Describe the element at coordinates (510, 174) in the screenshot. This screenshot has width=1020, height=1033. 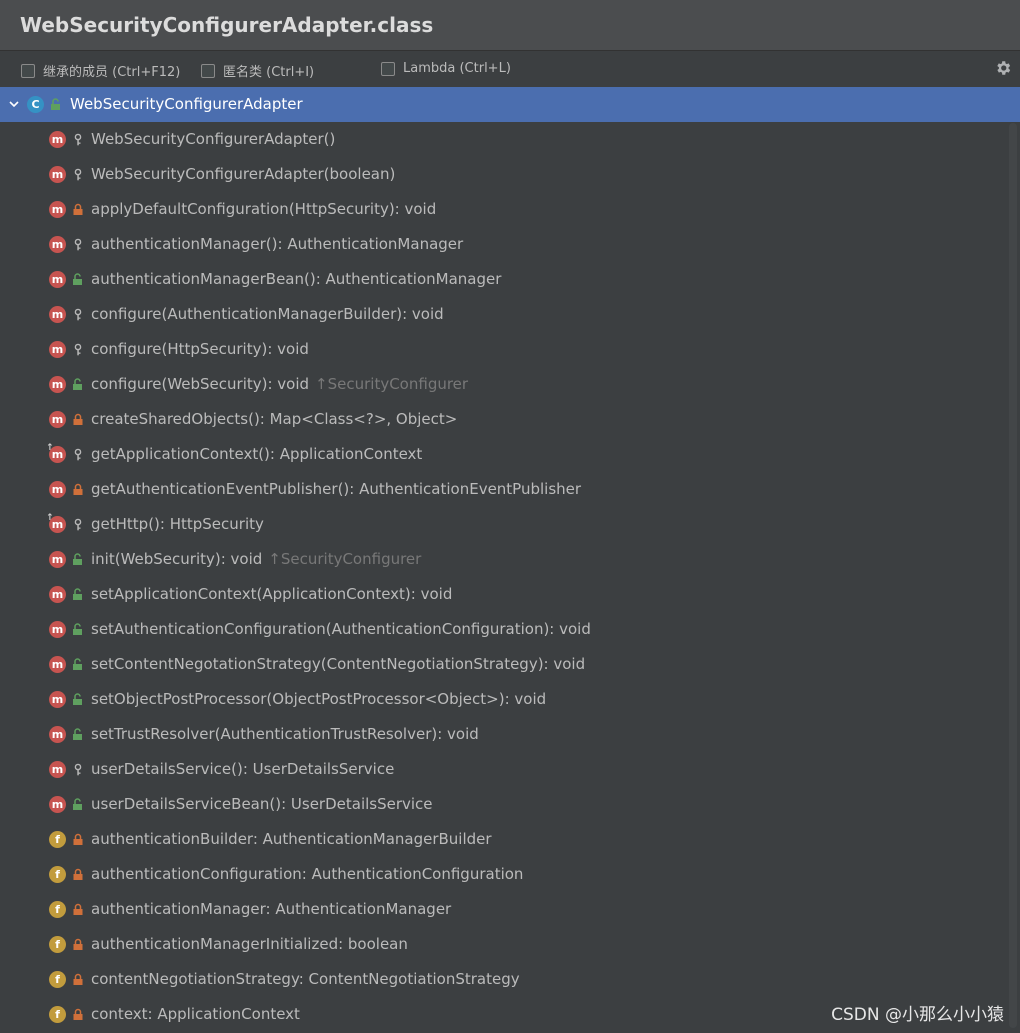
I see `tree-row-method: m WebSecurityConfigurerAdapter(boolean)` at that location.